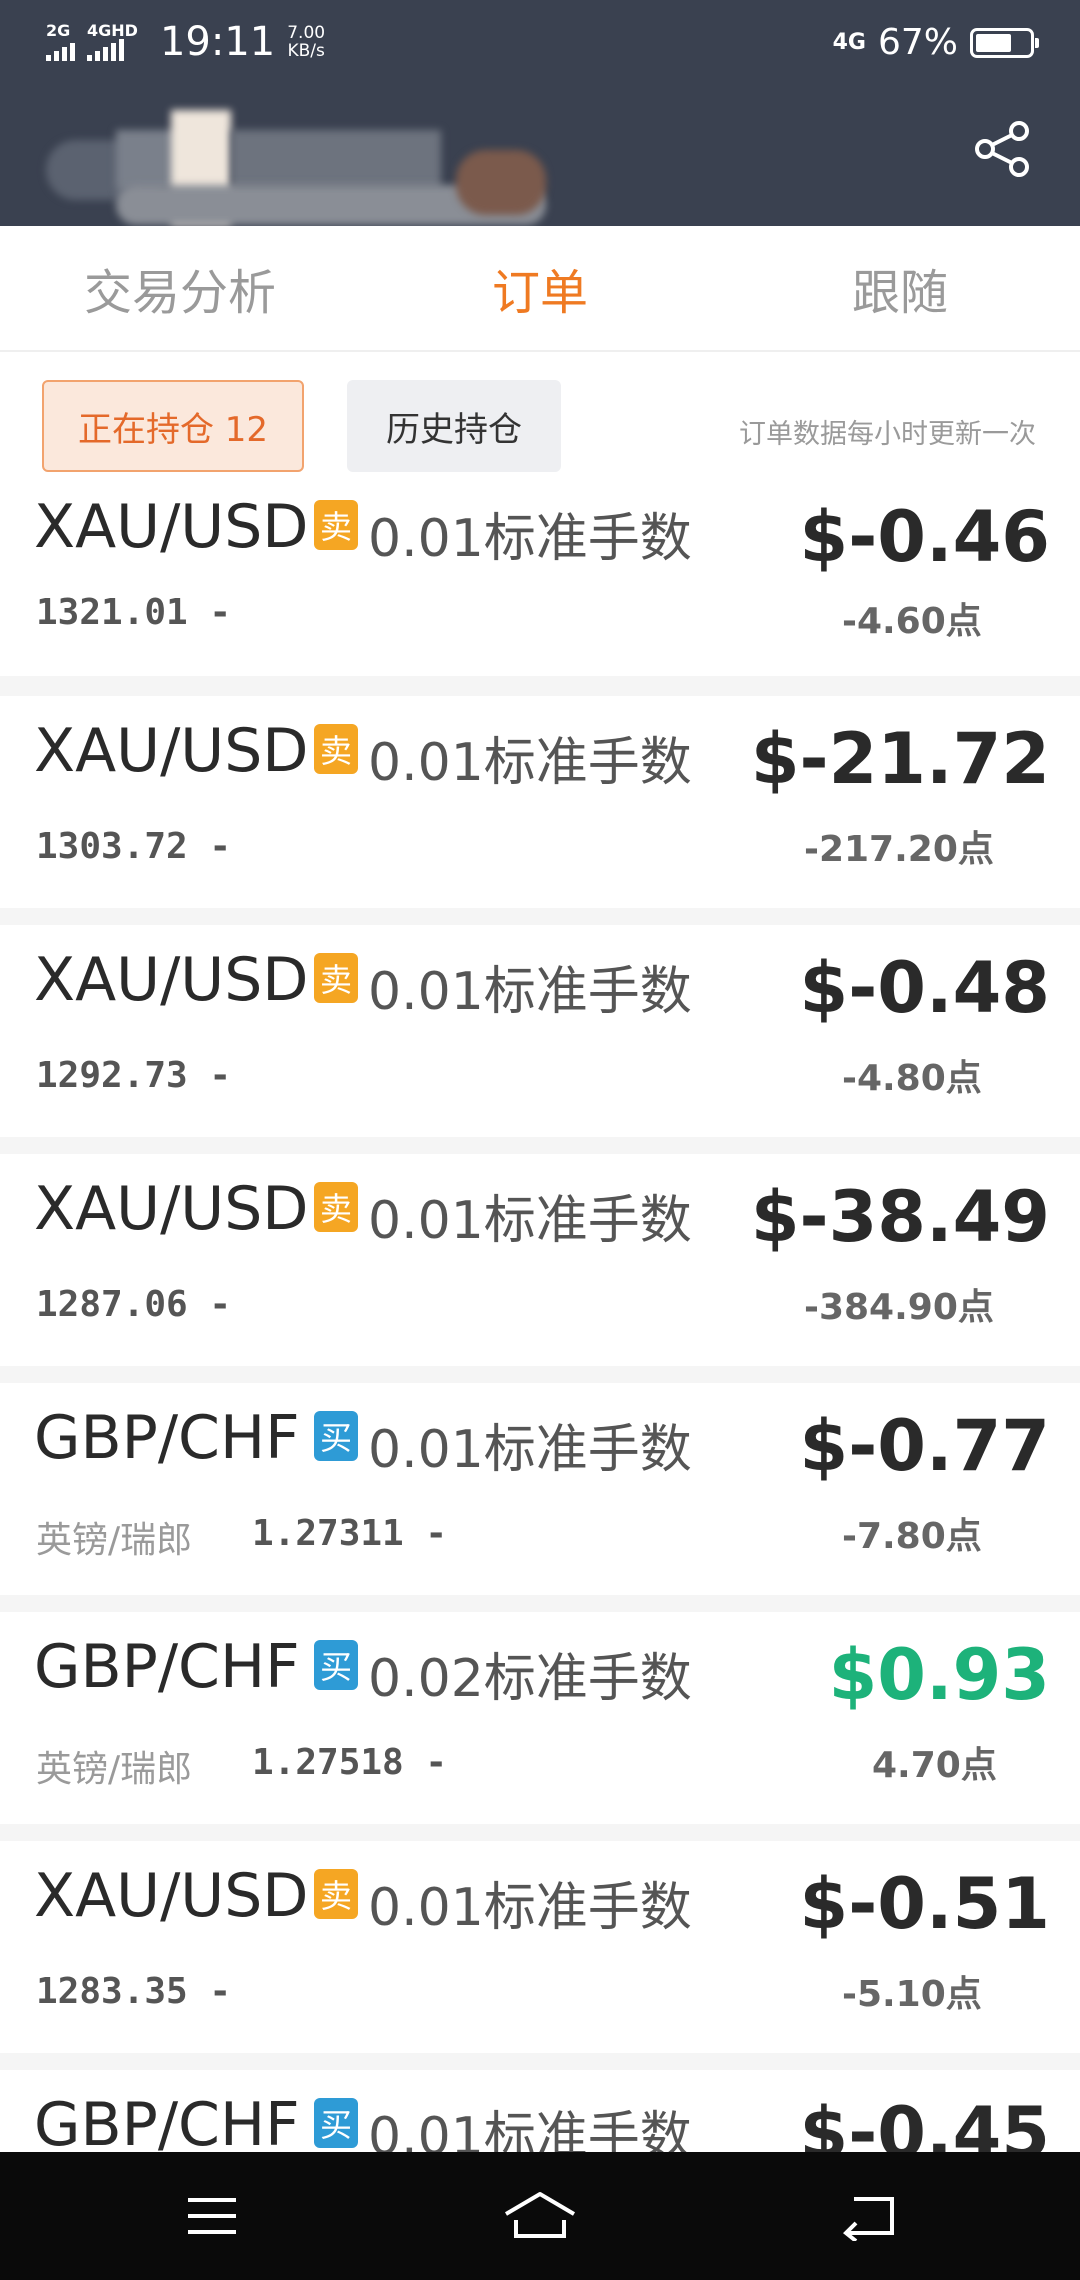 This screenshot has height=2280, width=1080. Describe the element at coordinates (849, 42) in the screenshot. I see `network-label-right: 4G` at that location.